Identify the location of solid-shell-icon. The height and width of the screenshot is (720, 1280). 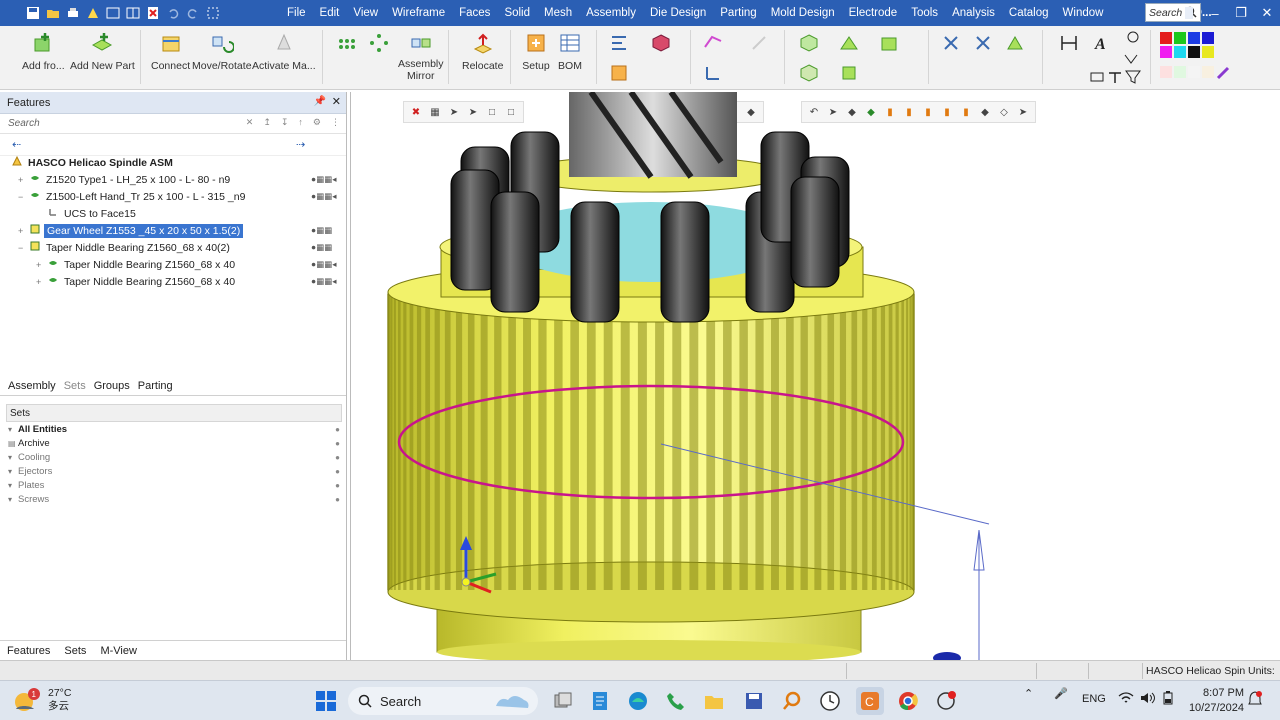
(889, 43).